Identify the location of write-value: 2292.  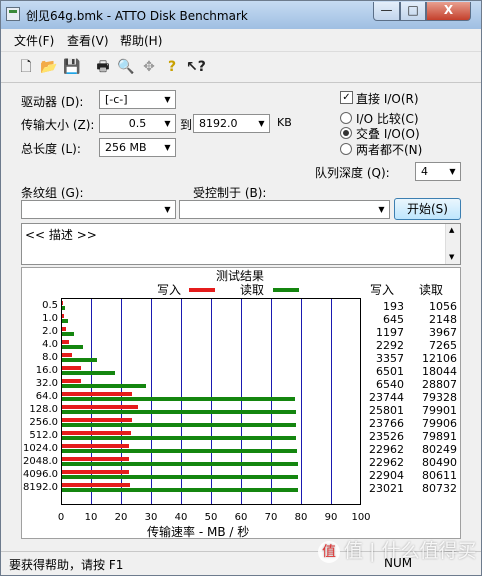
(390, 345).